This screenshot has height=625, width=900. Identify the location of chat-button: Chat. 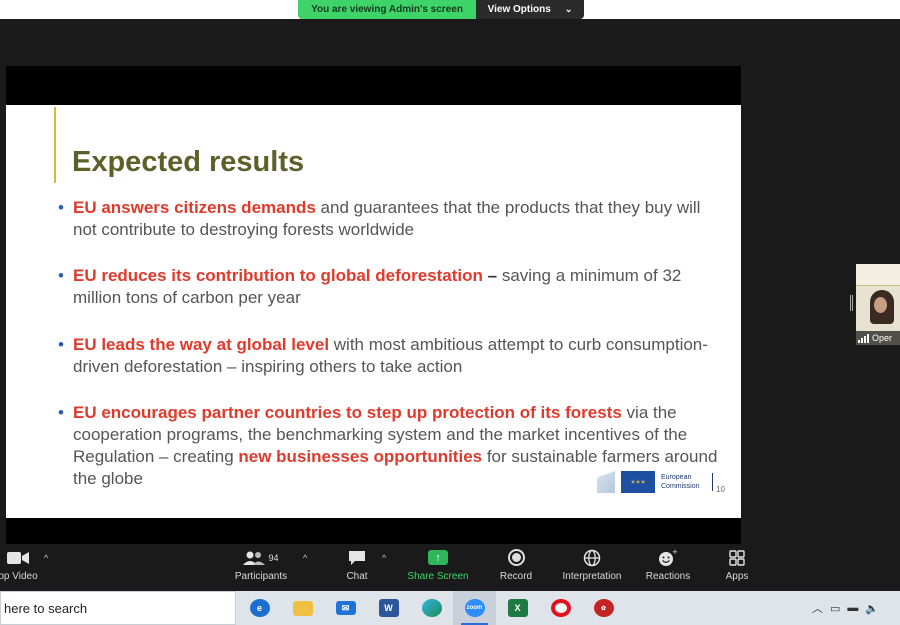
(357, 567).